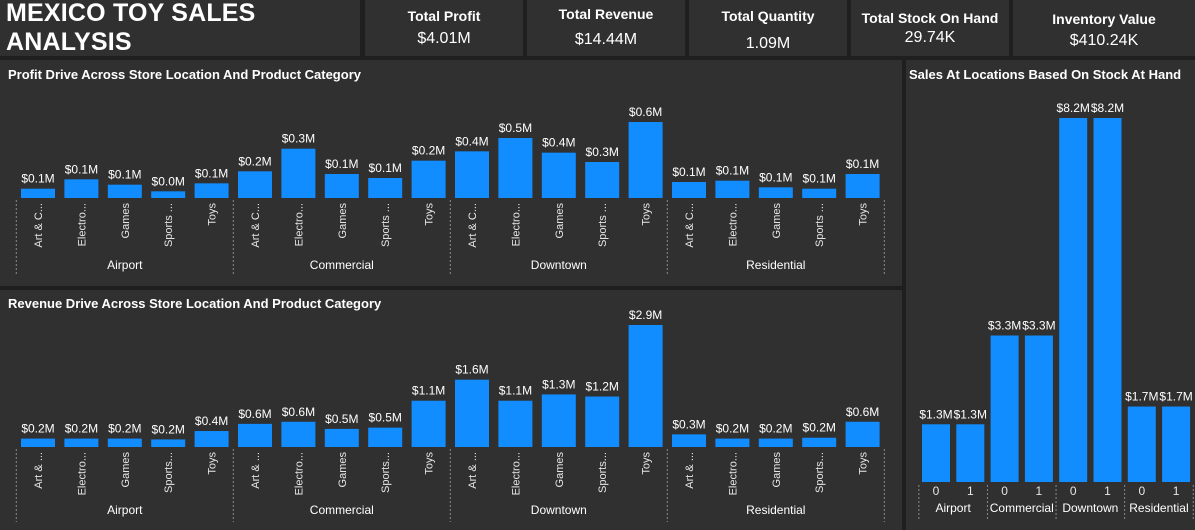  I want to click on data-label: $0.5M, so click(515, 128).